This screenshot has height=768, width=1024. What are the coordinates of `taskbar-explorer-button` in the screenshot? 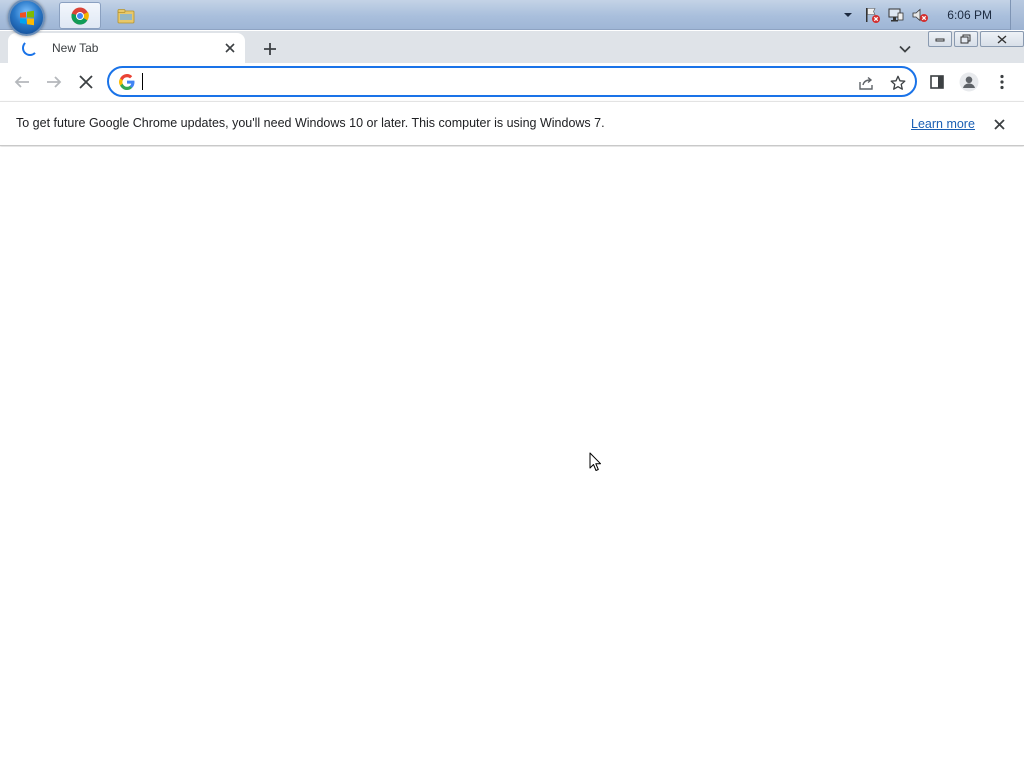 It's located at (126, 15).